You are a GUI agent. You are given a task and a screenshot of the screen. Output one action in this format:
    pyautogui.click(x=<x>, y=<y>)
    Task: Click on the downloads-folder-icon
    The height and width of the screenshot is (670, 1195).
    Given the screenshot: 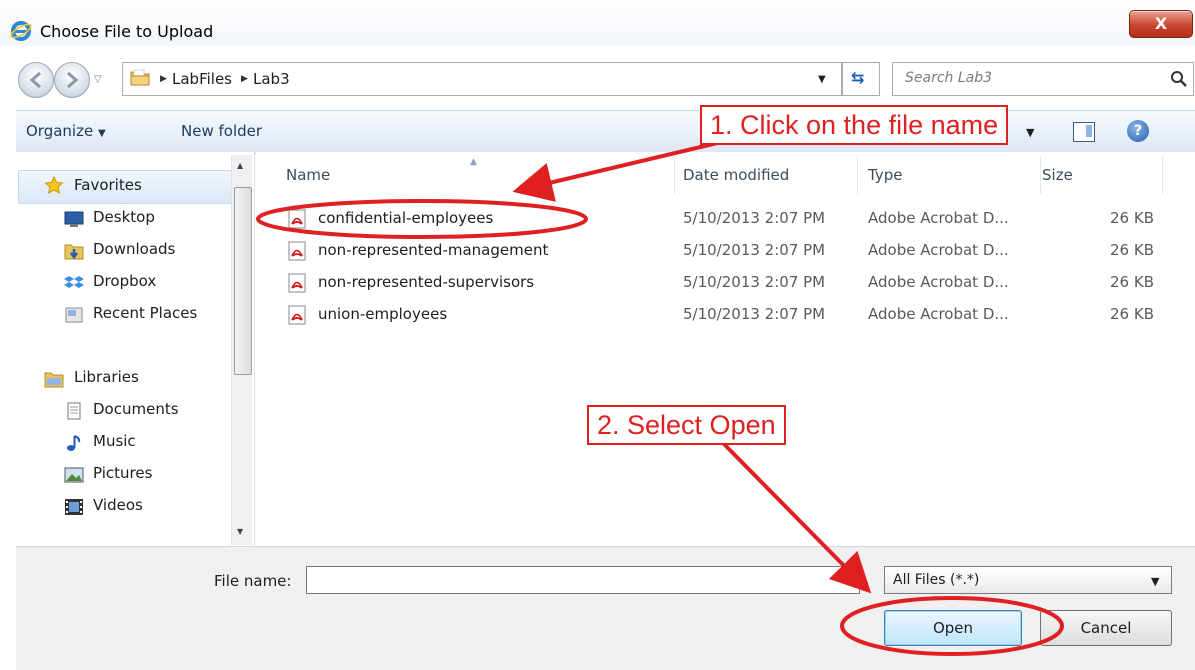 What is the action you would take?
    pyautogui.click(x=74, y=252)
    